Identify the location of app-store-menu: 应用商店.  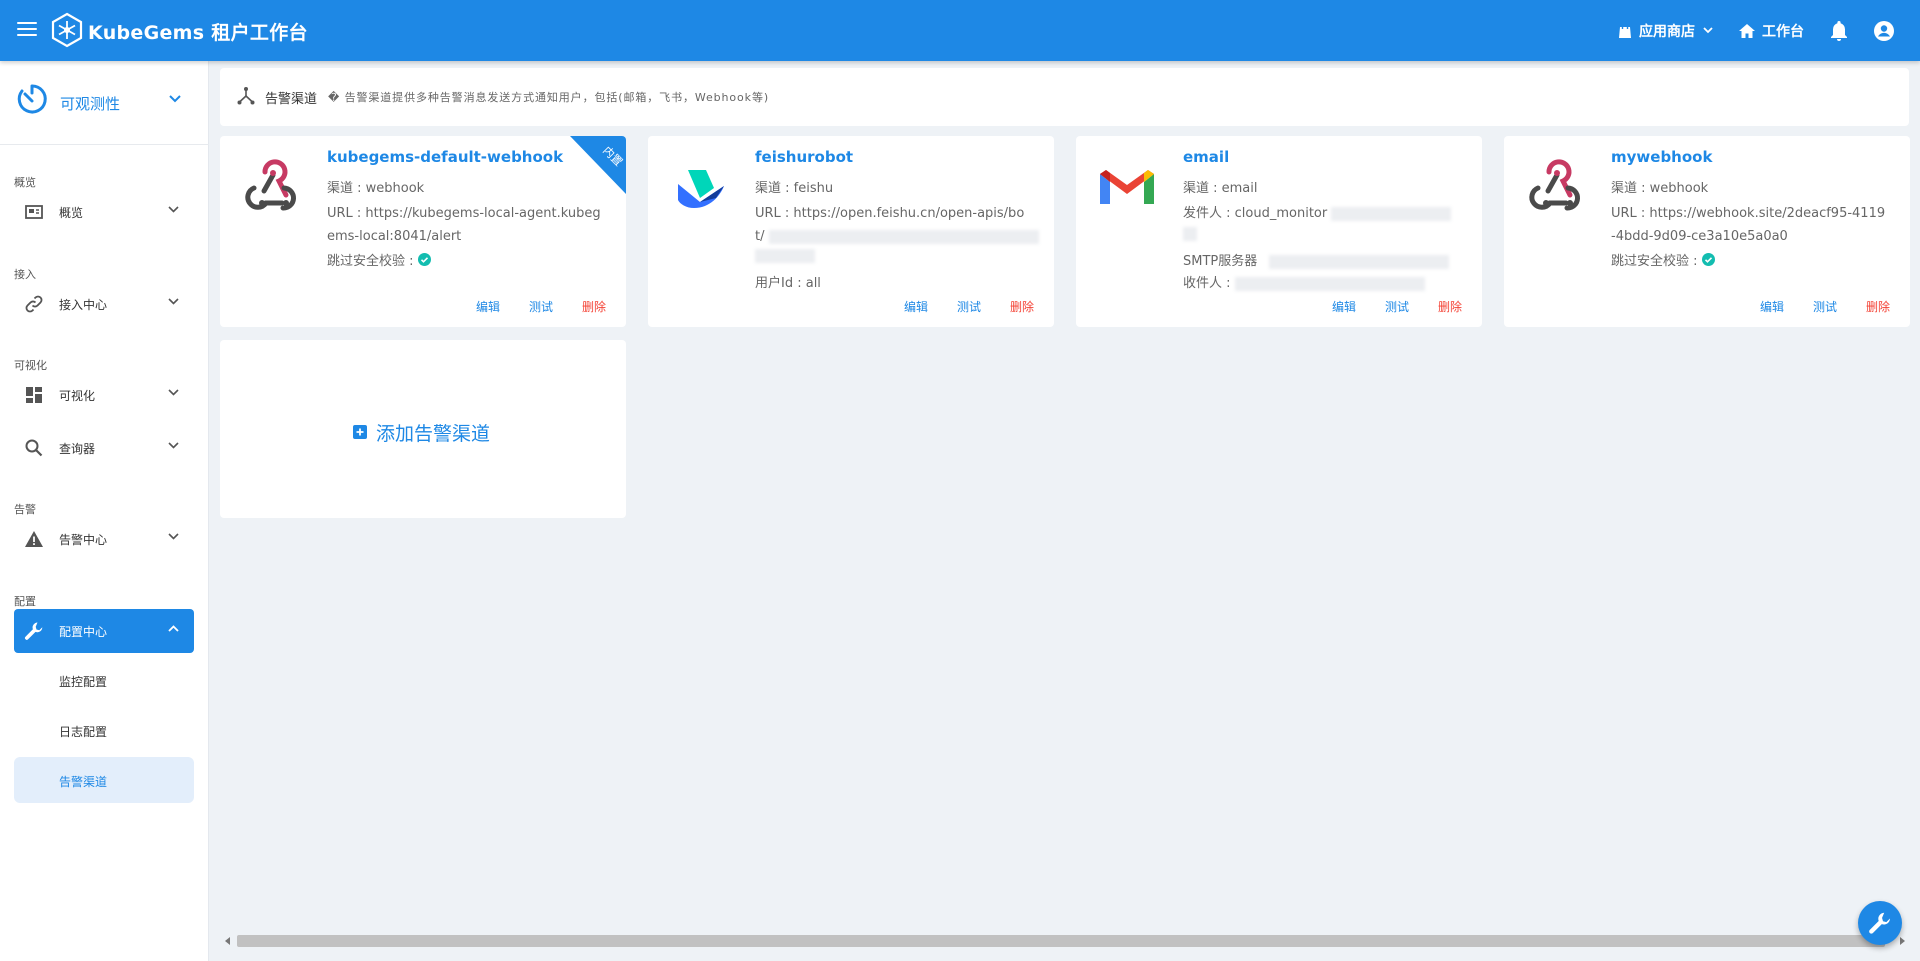
(1665, 31).